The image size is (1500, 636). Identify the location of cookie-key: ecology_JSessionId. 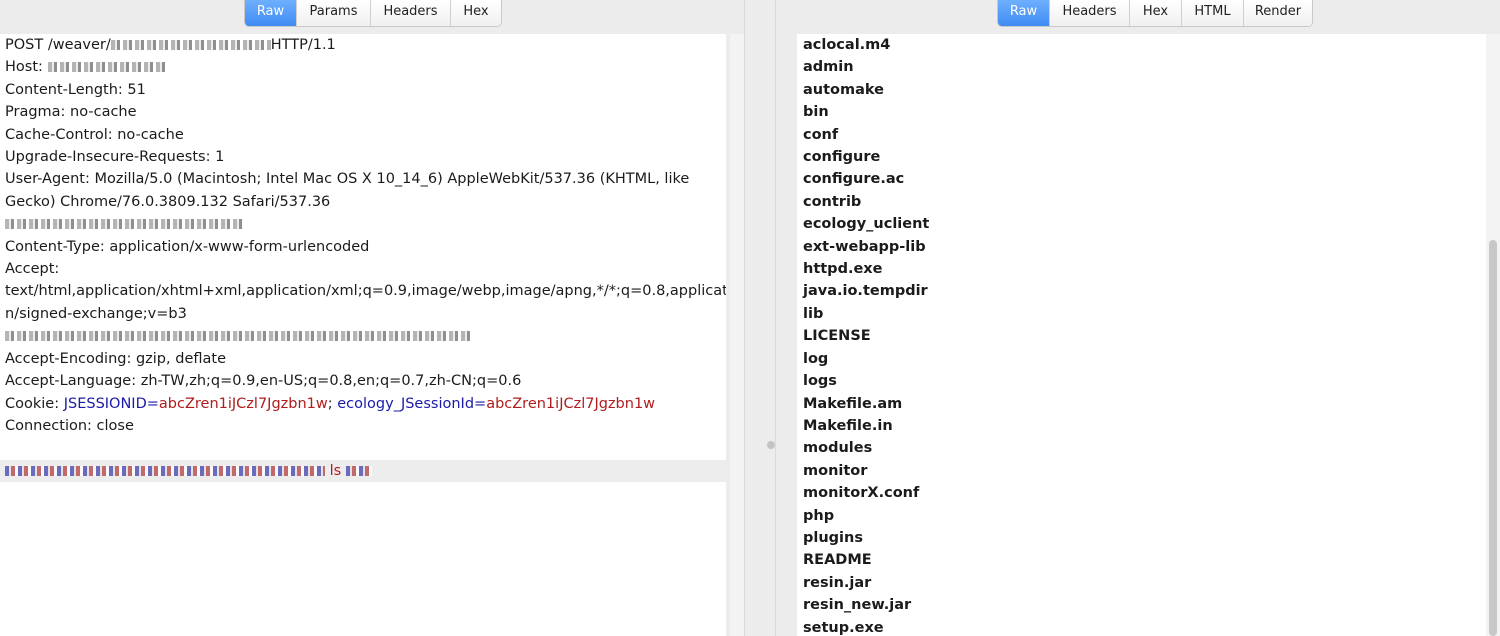
(406, 403).